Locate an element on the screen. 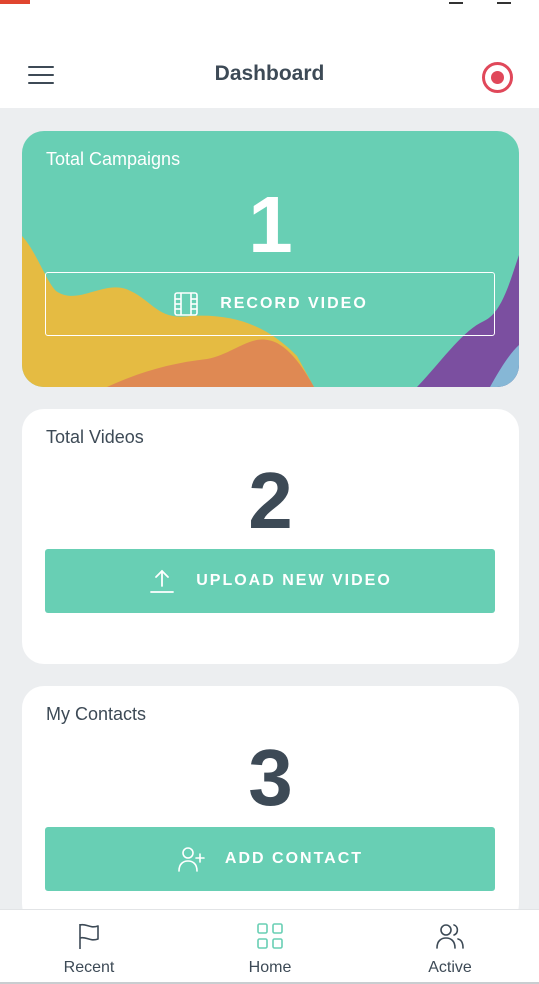  notification-icon is located at coordinates (15, 2).